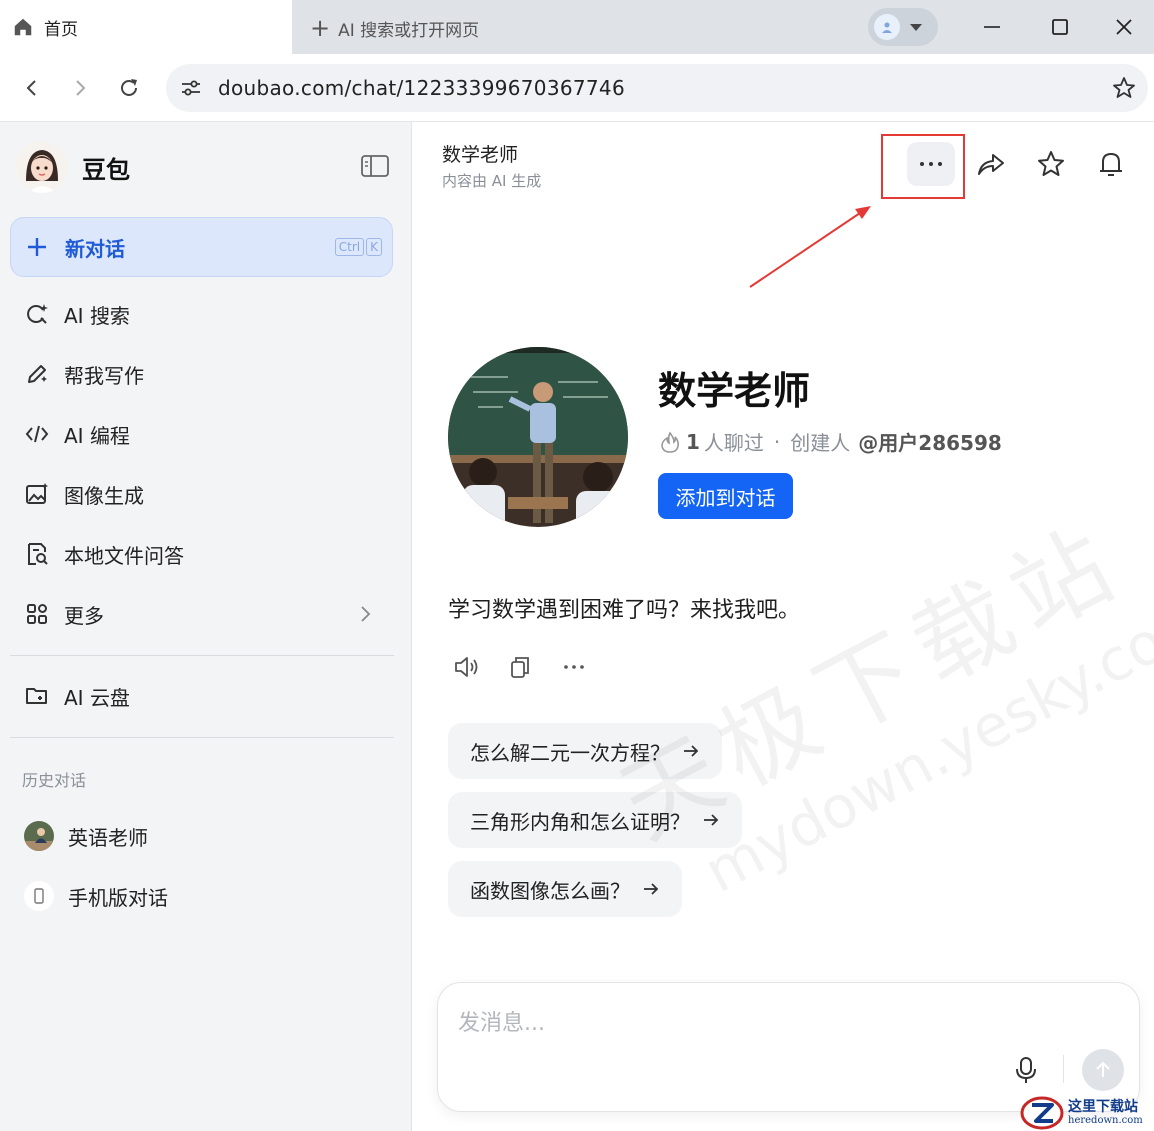 The image size is (1154, 1131). What do you see at coordinates (37, 434) in the screenshot?
I see `code-icon` at bounding box center [37, 434].